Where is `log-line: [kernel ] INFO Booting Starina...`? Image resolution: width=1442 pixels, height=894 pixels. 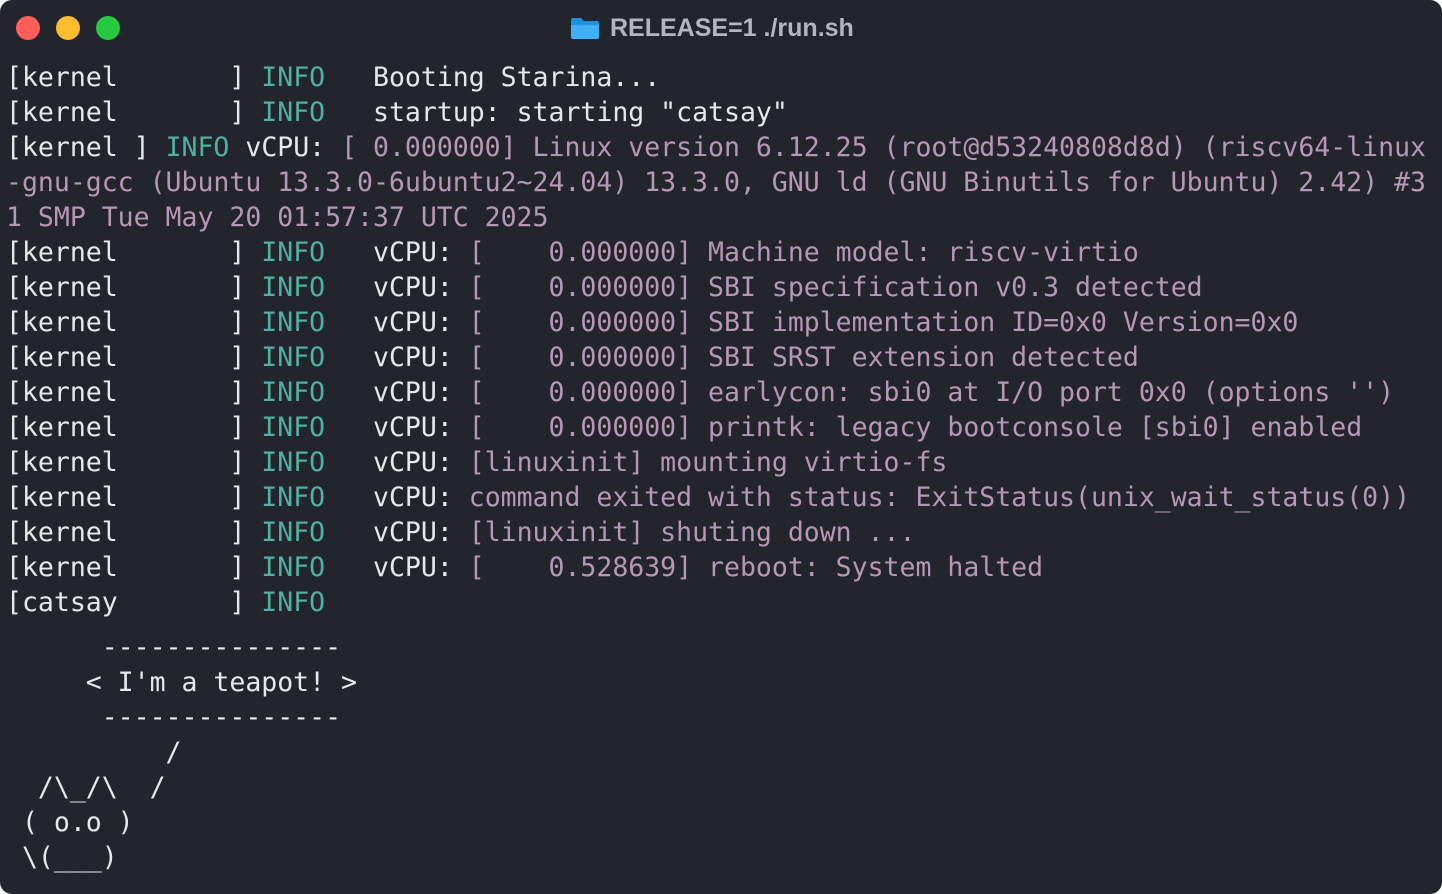
log-line: [kernel ] INFO Booting Starina... is located at coordinates (333, 77).